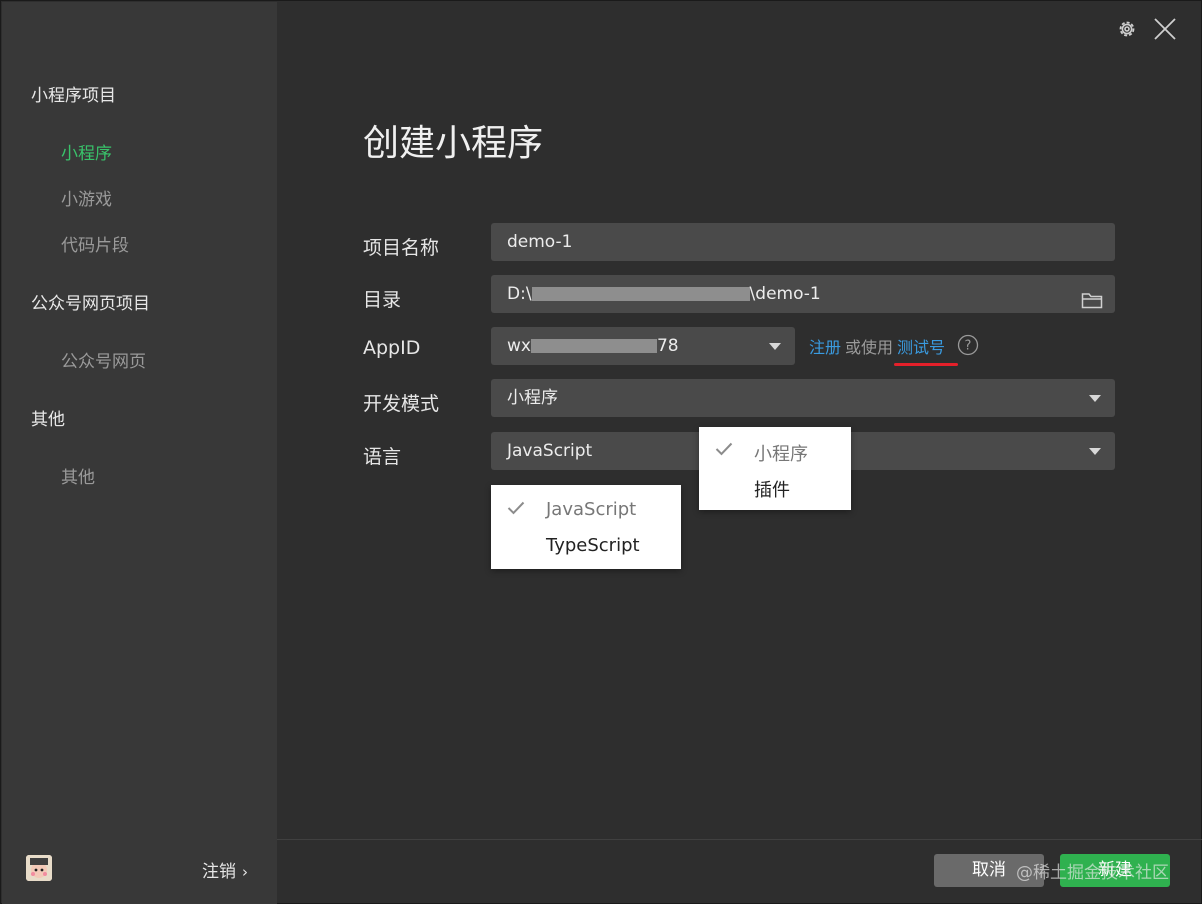 This screenshot has width=1202, height=904. I want to click on or-use-text: 或使用, so click(869, 347).